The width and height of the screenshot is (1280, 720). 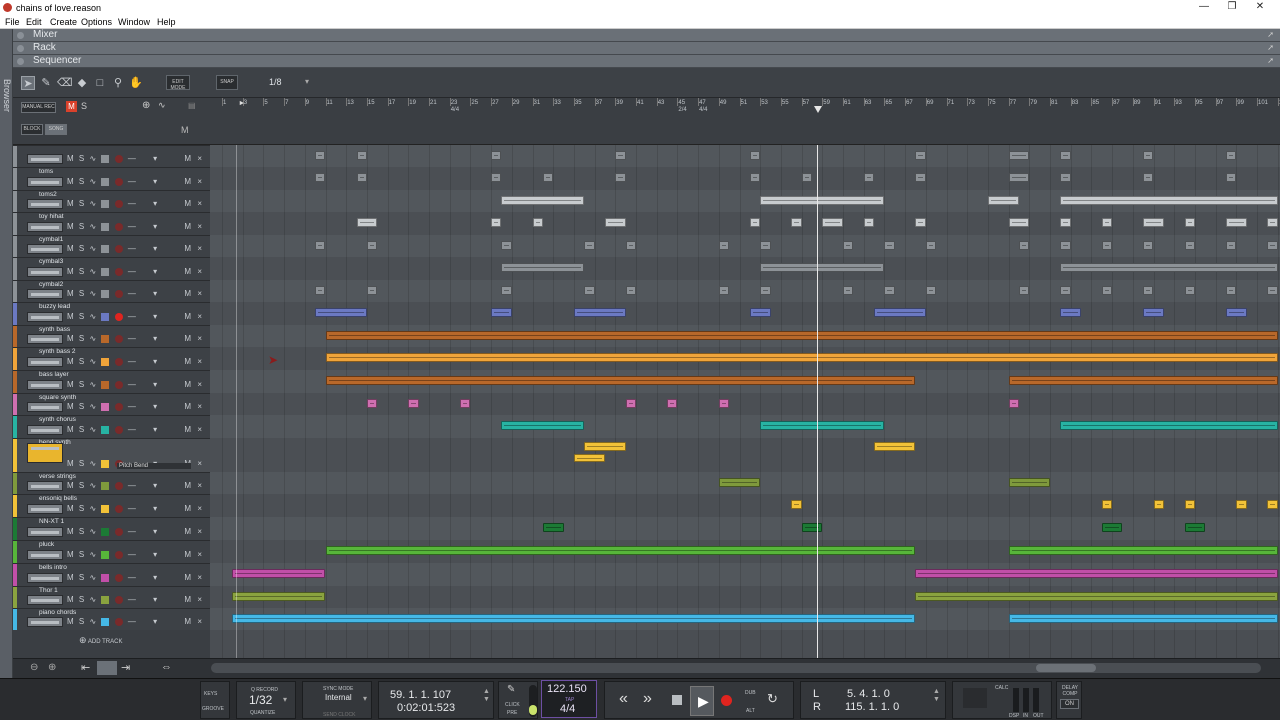 What do you see at coordinates (647, 699) in the screenshot?
I see `fast-forward-icon: »` at bounding box center [647, 699].